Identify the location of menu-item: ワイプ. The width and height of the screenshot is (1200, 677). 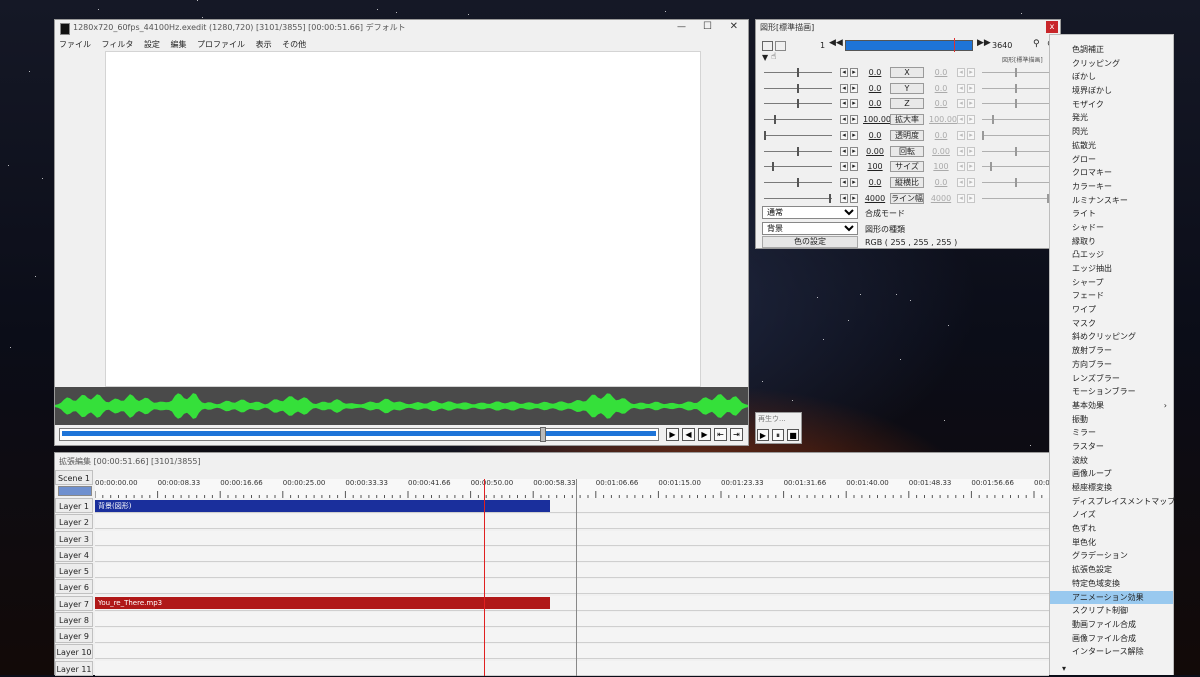
(1111, 310).